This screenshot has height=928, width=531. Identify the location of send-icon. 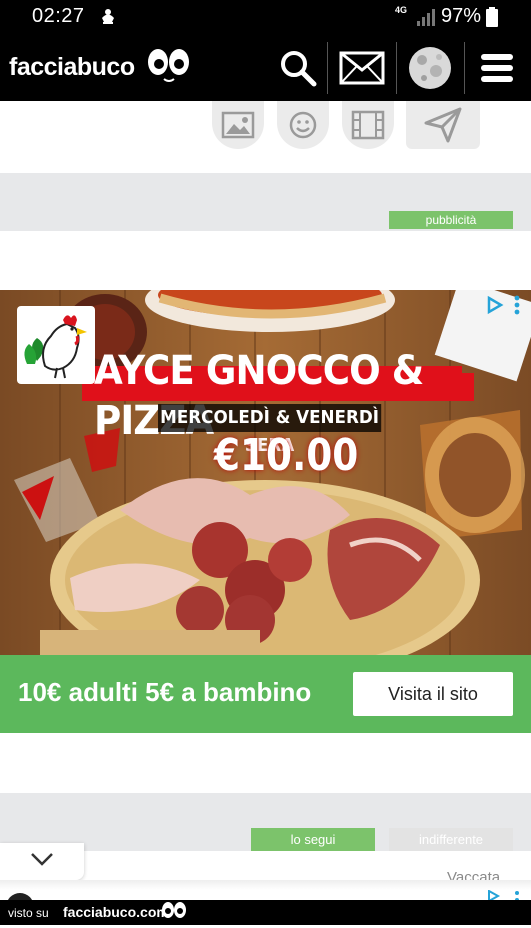
(443, 125).